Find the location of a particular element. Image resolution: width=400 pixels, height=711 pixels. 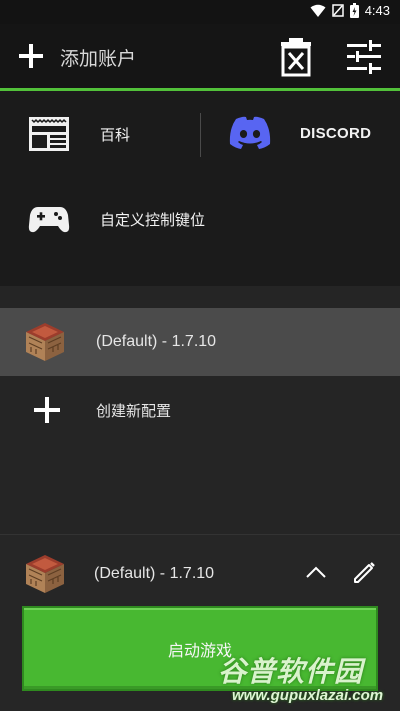

edit-pencil-icon is located at coordinates (365, 572).